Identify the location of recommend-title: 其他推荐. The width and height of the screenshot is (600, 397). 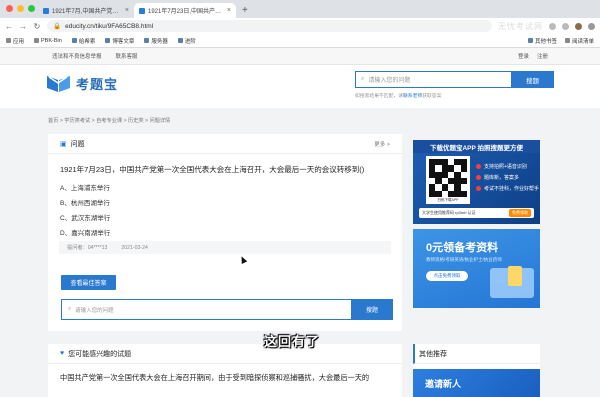
(476, 354).